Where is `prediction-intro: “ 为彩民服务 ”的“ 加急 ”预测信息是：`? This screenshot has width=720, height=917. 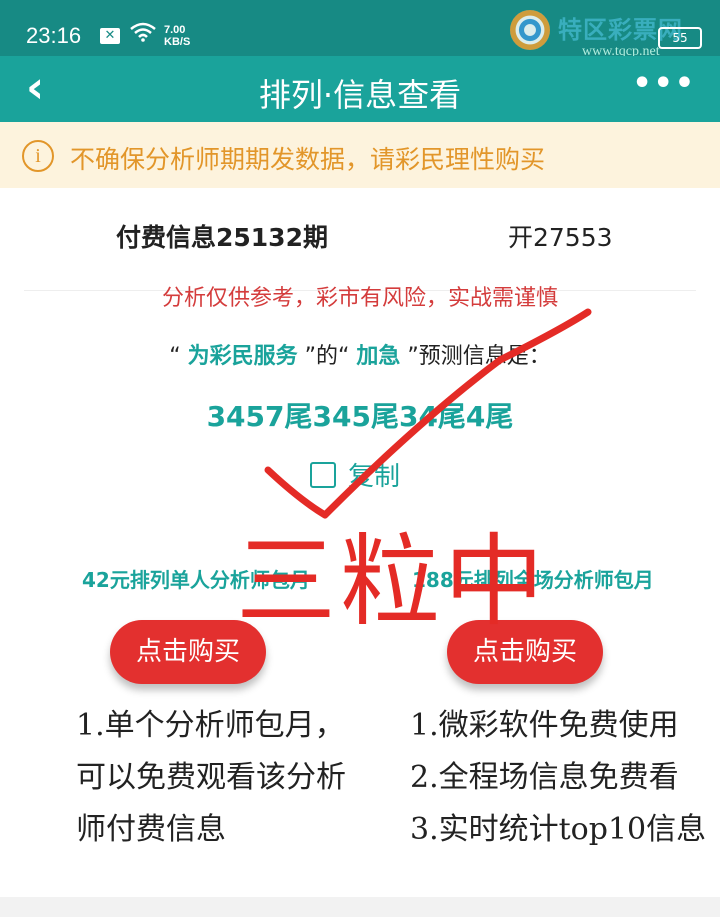
prediction-intro: “ 为彩民服务 ”的“ 加急 ”预测信息是： is located at coordinates (360, 354).